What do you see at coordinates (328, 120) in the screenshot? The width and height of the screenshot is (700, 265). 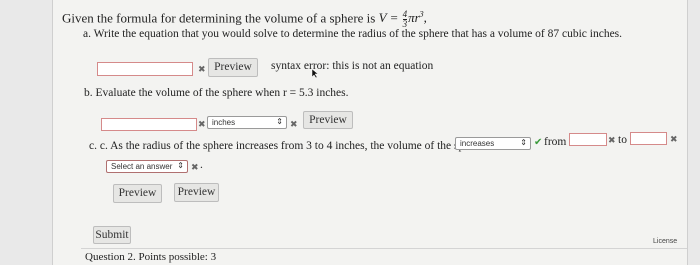 I see `part-b-preview-button: Preview` at bounding box center [328, 120].